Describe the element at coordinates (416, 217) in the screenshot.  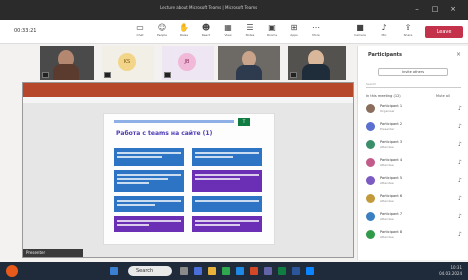
I see `participant-row: Participant 7 Attendee ♪` at that location.